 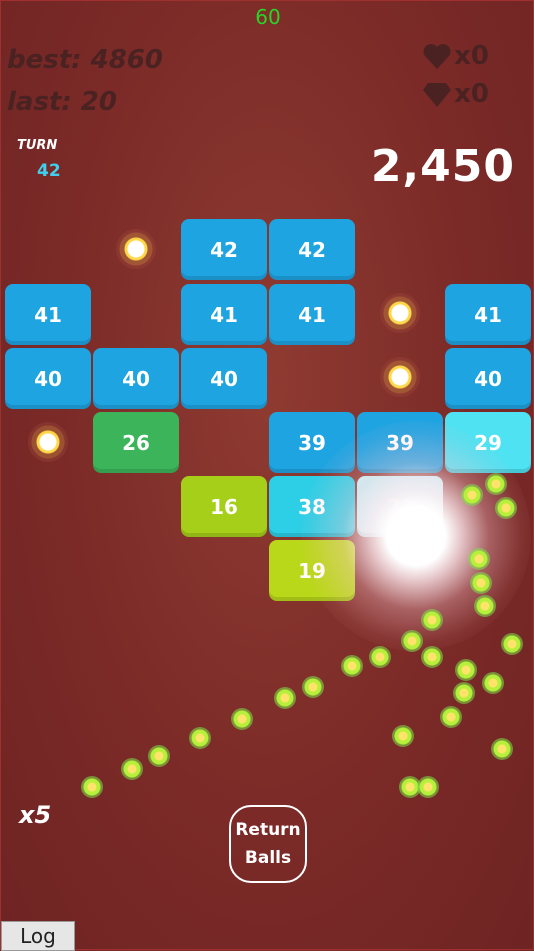 I want to click on brick: 26, so click(x=136, y=442).